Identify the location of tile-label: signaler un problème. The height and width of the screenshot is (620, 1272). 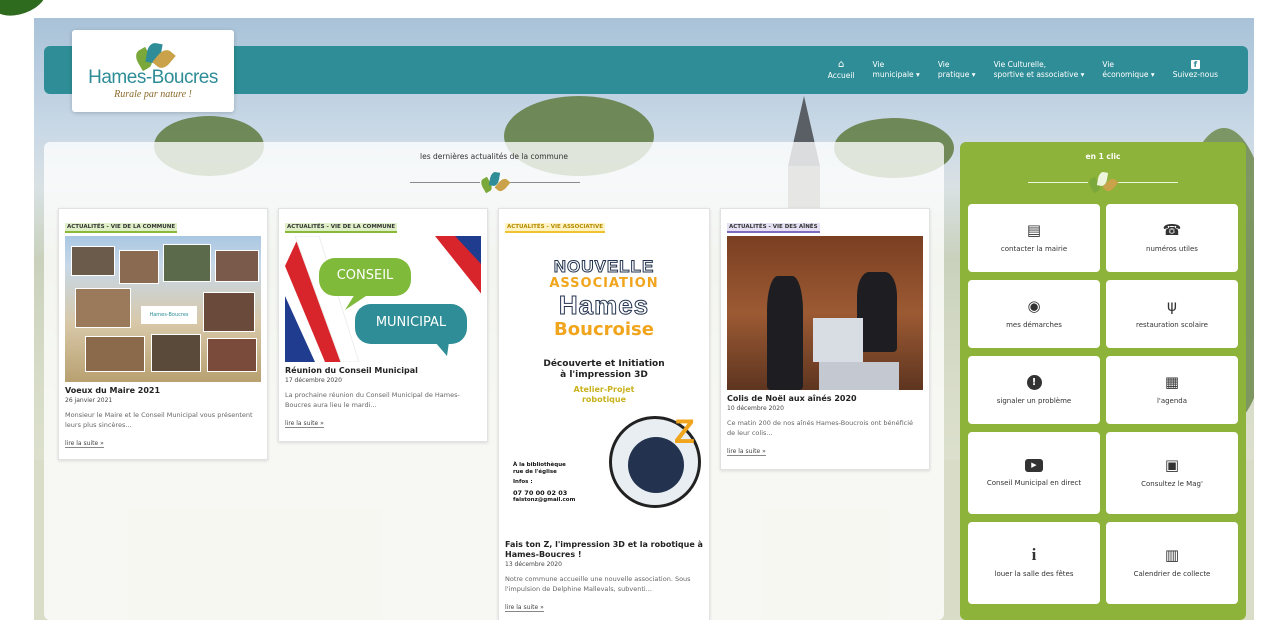
(1034, 400).